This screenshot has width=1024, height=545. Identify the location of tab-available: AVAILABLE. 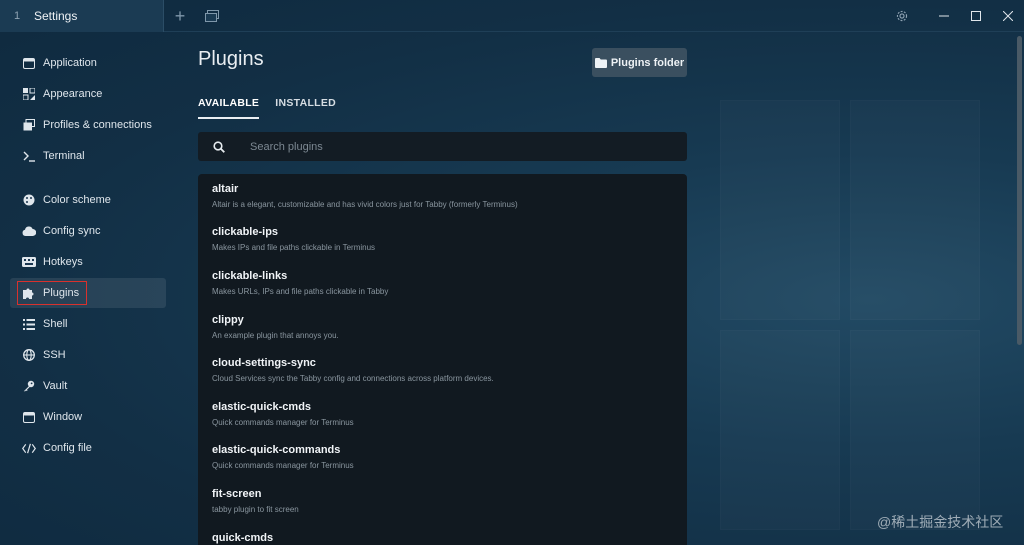
(229, 108).